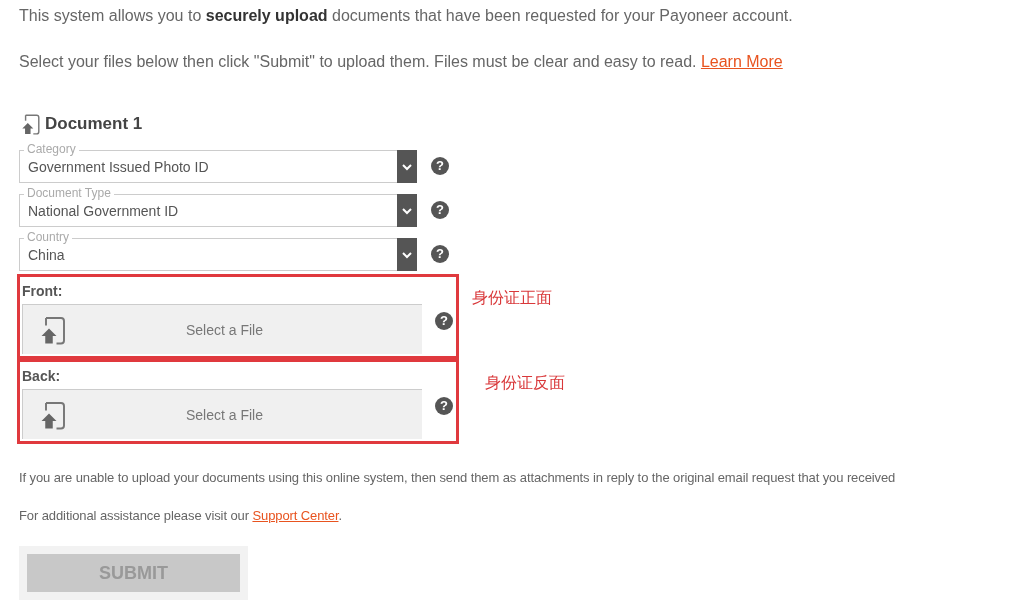 The height and width of the screenshot is (609, 1024). I want to click on intro-text: Select your files below then click "Submit" to upload them. Files must be clear and easy to read. Learn More, so click(401, 62).